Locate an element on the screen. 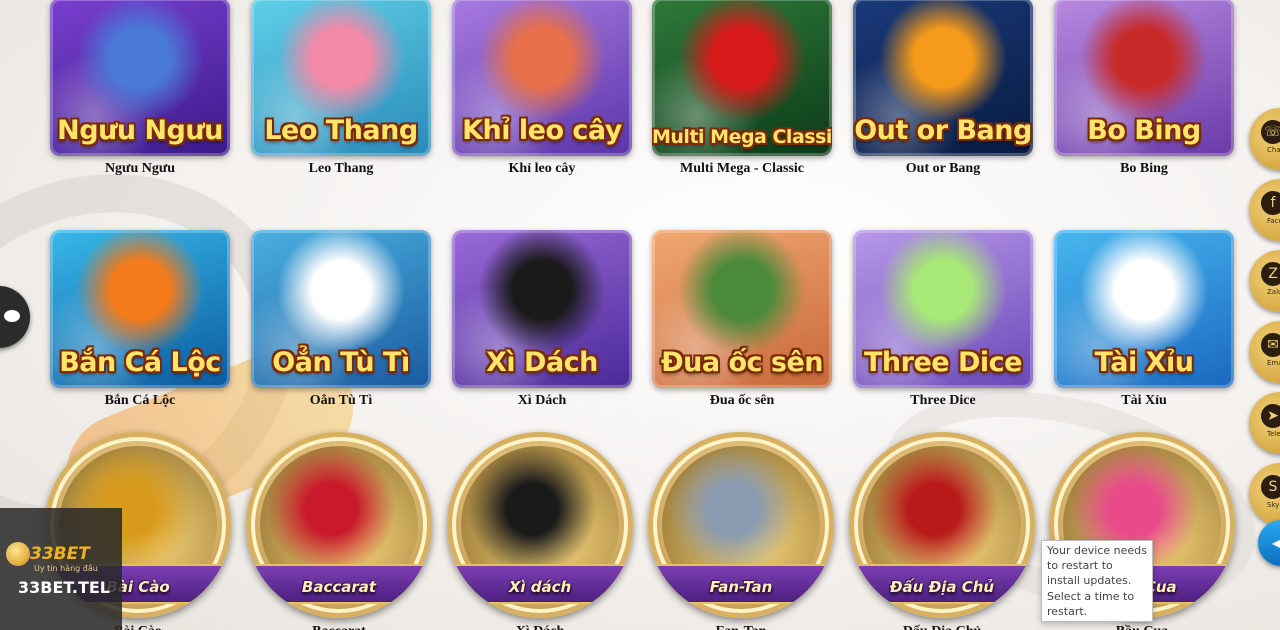 The height and width of the screenshot is (630, 1280). game-caption: Oẳn Tù Tì is located at coordinates (341, 402).